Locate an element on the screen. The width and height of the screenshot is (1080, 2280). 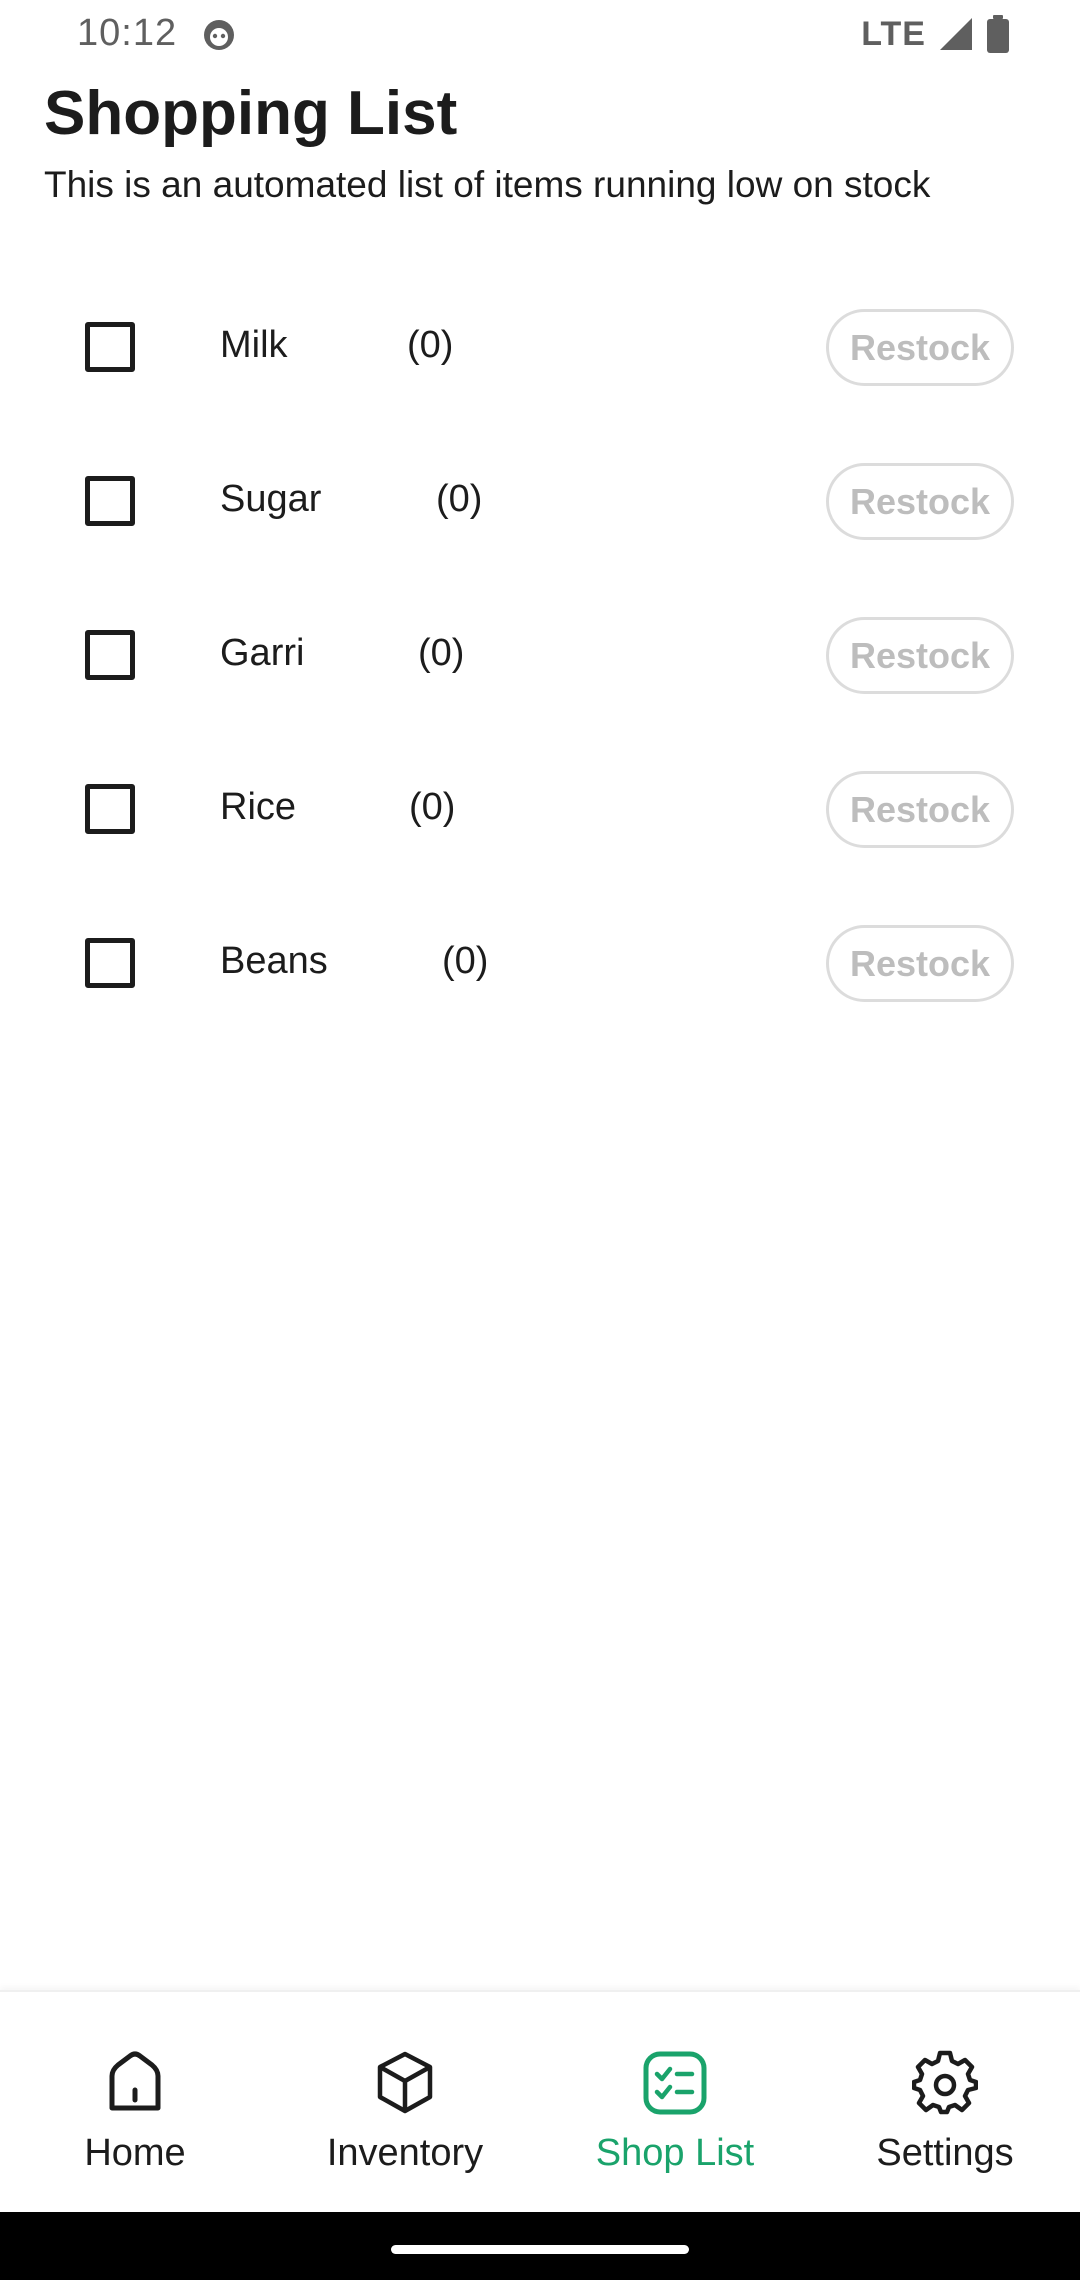
nav-item-home: Home is located at coordinates (135, 2103).